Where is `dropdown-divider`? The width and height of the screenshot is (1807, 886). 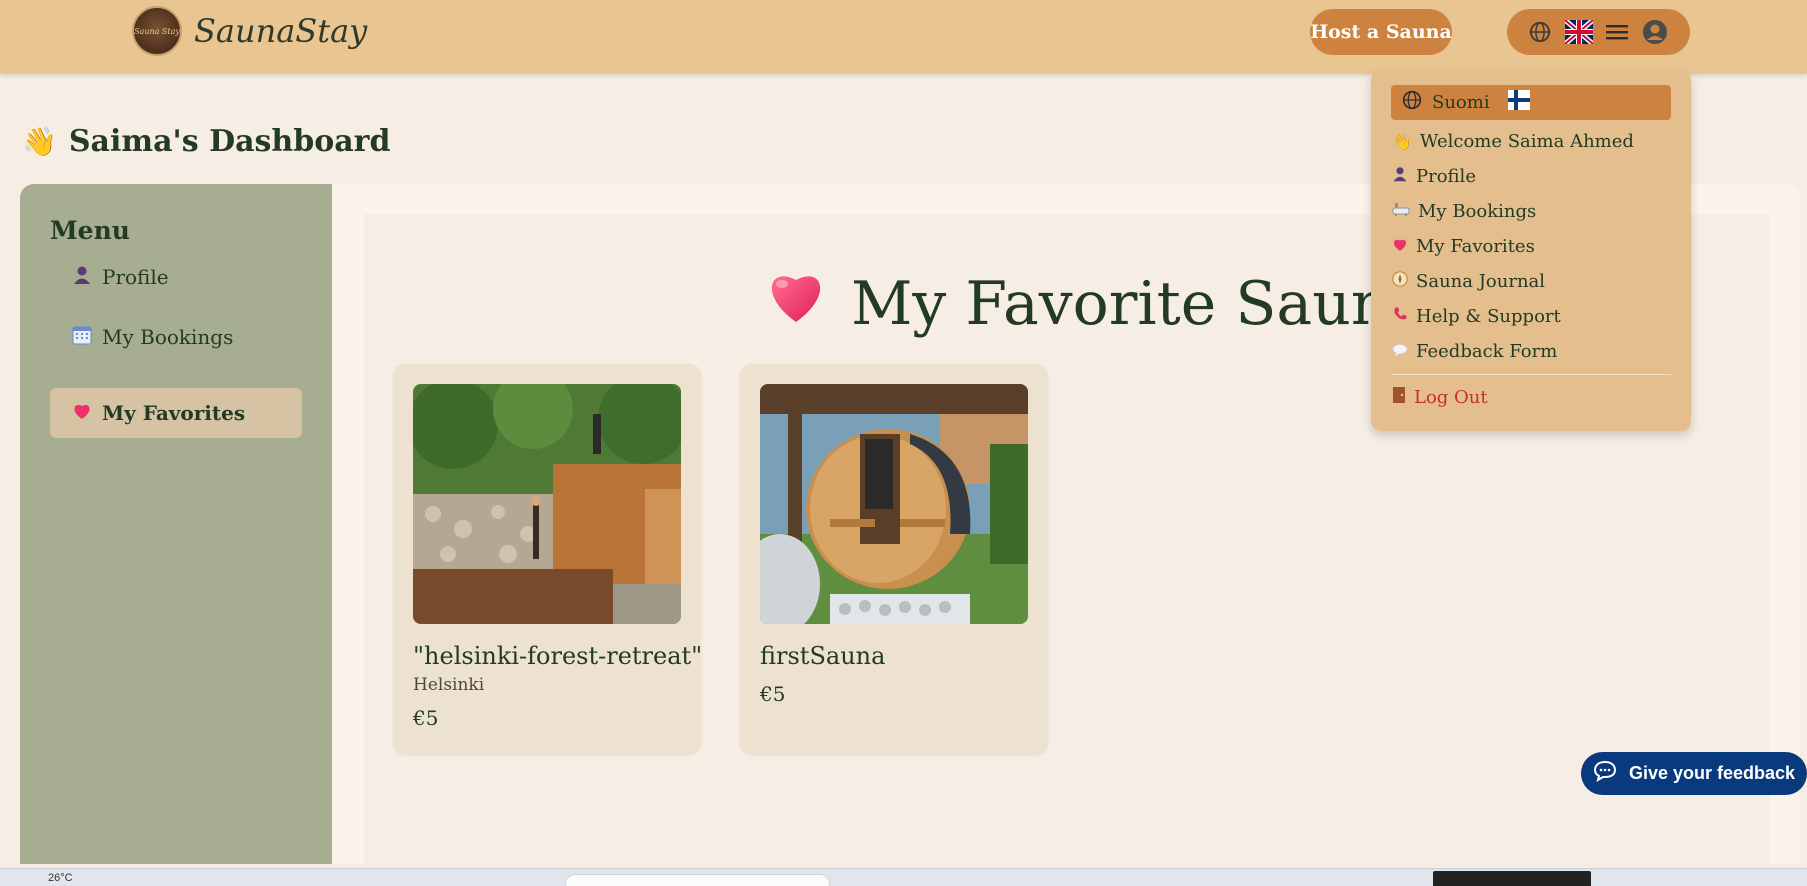 dropdown-divider is located at coordinates (1531, 374).